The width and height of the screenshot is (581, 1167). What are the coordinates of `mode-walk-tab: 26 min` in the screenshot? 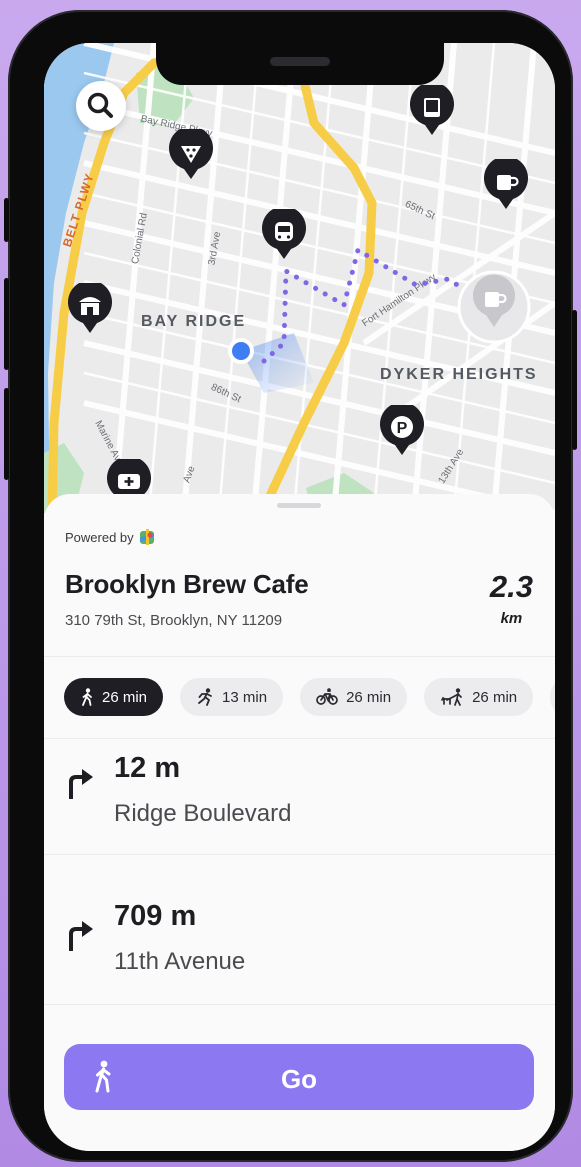 It's located at (114, 697).